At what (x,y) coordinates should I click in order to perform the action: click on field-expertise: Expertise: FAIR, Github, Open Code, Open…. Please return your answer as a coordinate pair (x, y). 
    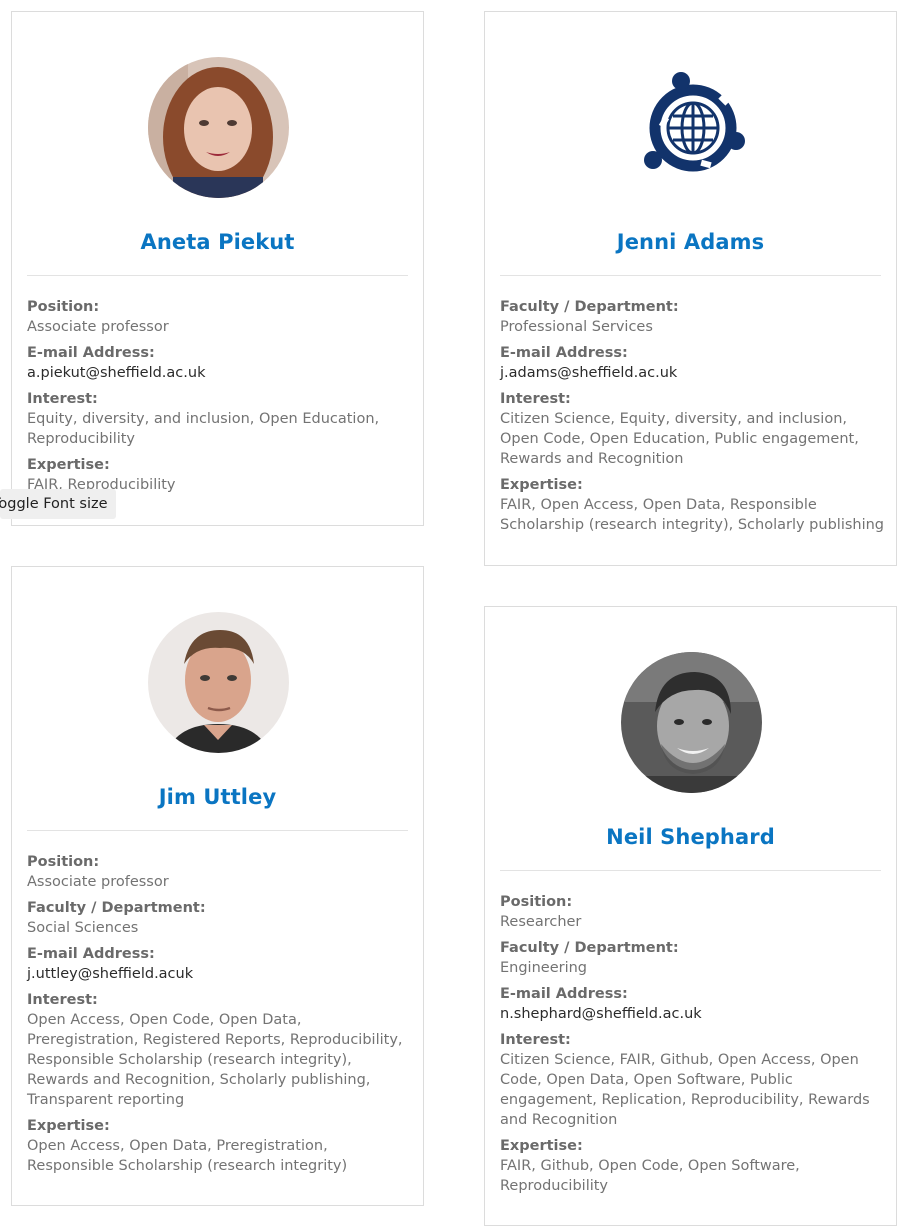
    Looking at the image, I should click on (692, 1166).